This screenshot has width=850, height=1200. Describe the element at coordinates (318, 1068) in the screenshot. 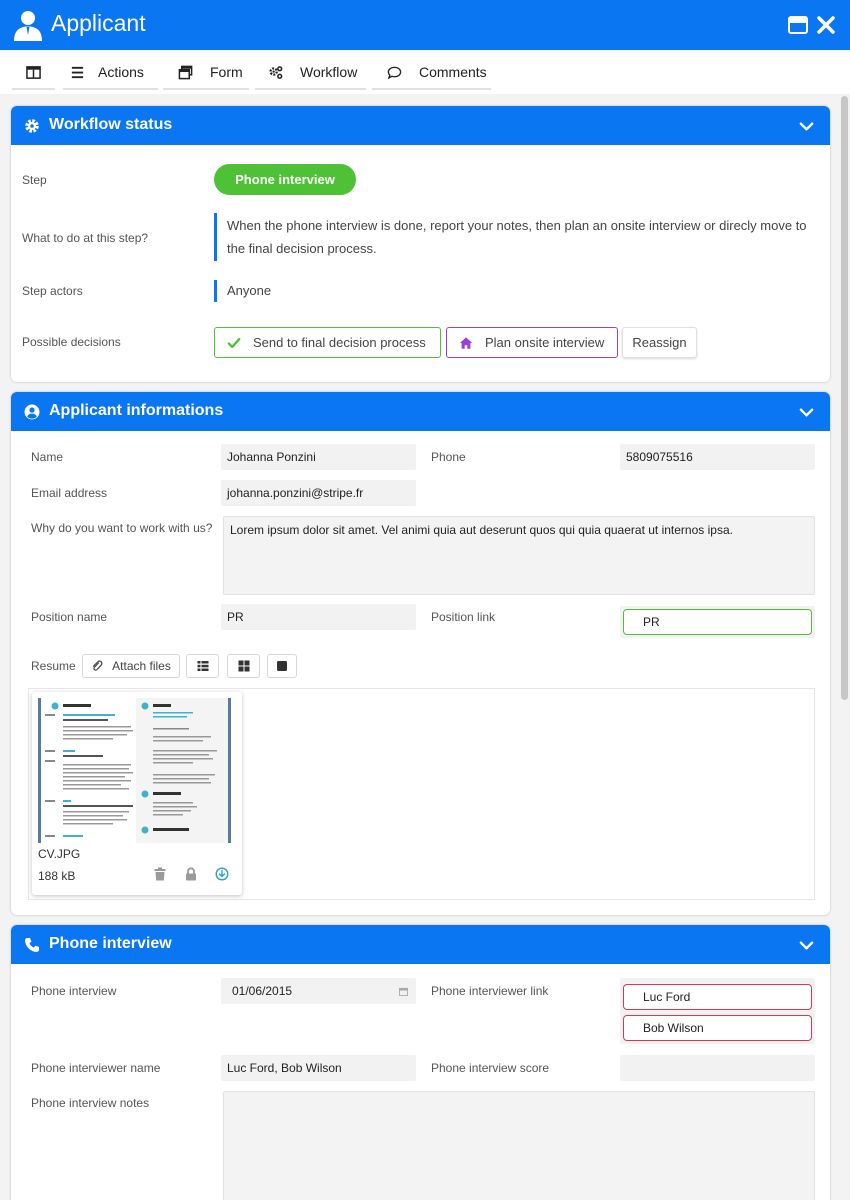

I see `phone-interviewer-name-field: Luc Ford, Bob Wilson` at that location.